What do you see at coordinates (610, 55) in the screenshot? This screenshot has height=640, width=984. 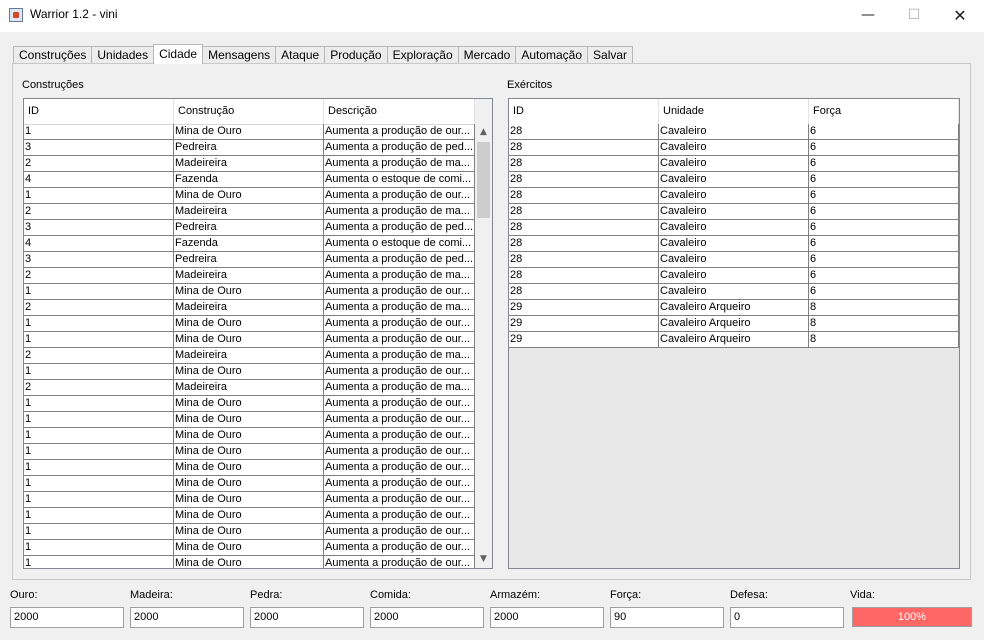 I see `tab-9: Salvar` at bounding box center [610, 55].